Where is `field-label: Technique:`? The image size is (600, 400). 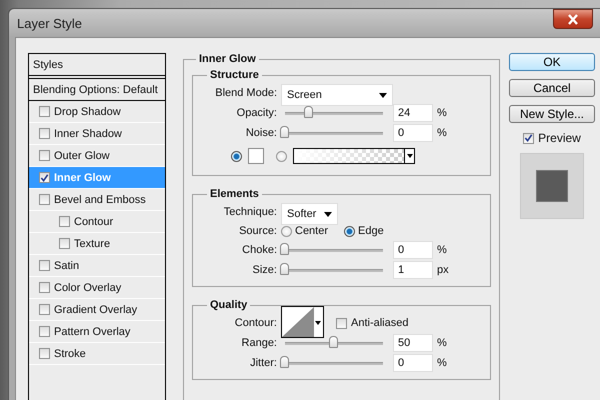
field-label: Technique: is located at coordinates (249, 212).